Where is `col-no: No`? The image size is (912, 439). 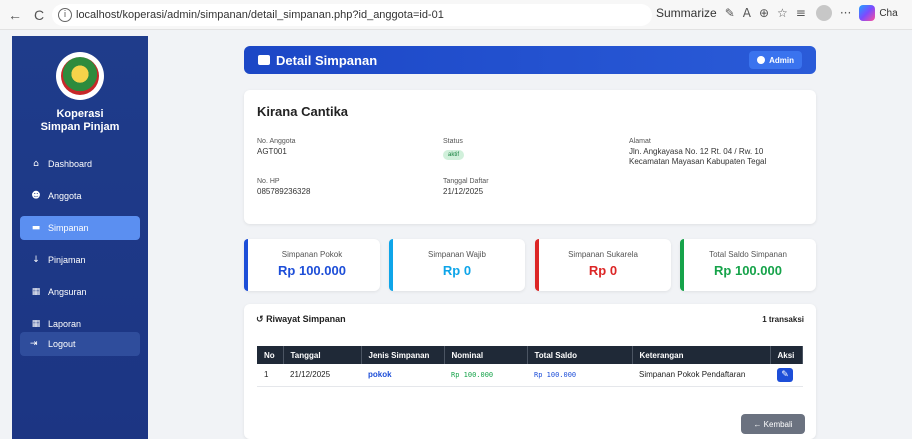 col-no: No is located at coordinates (270, 355).